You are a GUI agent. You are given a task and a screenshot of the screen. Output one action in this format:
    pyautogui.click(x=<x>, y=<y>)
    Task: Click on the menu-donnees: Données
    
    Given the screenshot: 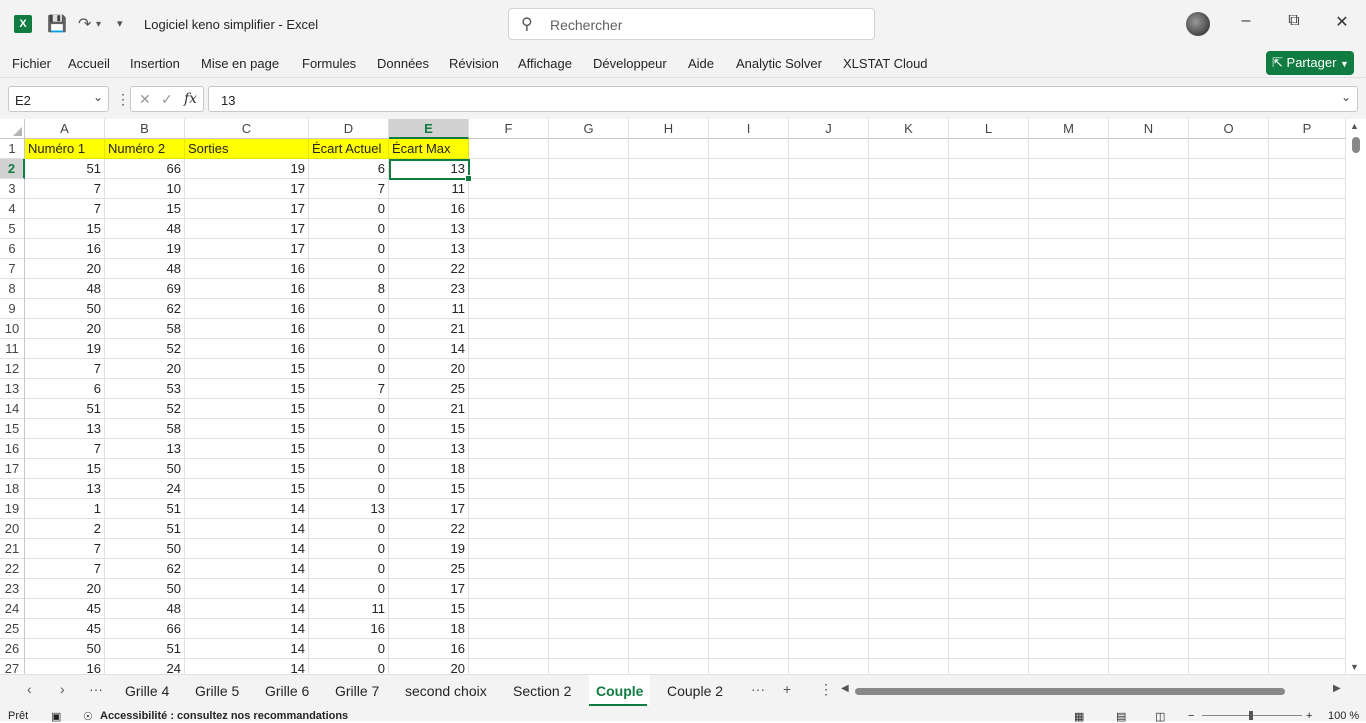 What is the action you would take?
    pyautogui.click(x=403, y=63)
    